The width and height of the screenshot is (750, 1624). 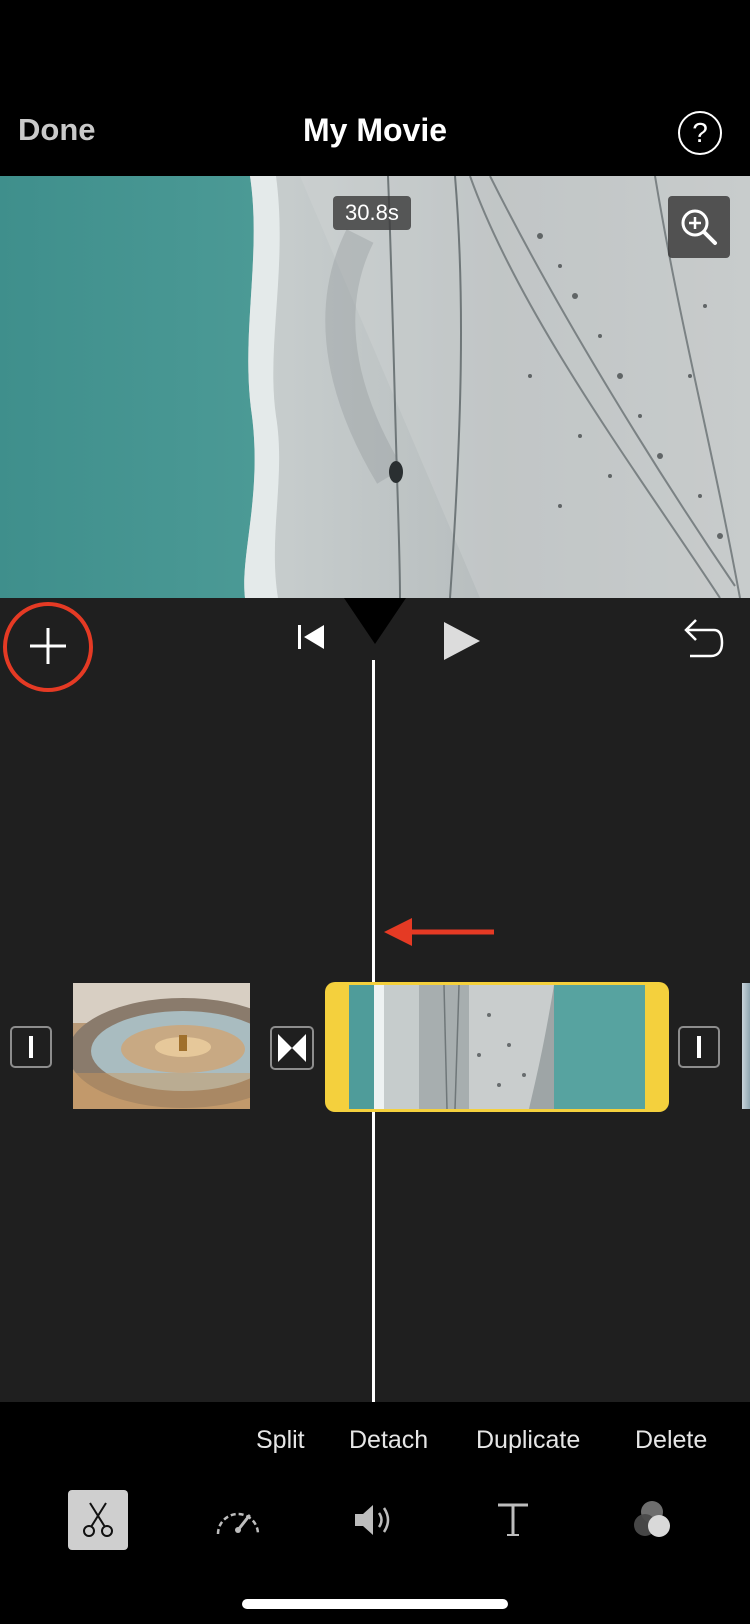 I want to click on volume-icon, so click(x=375, y=1520).